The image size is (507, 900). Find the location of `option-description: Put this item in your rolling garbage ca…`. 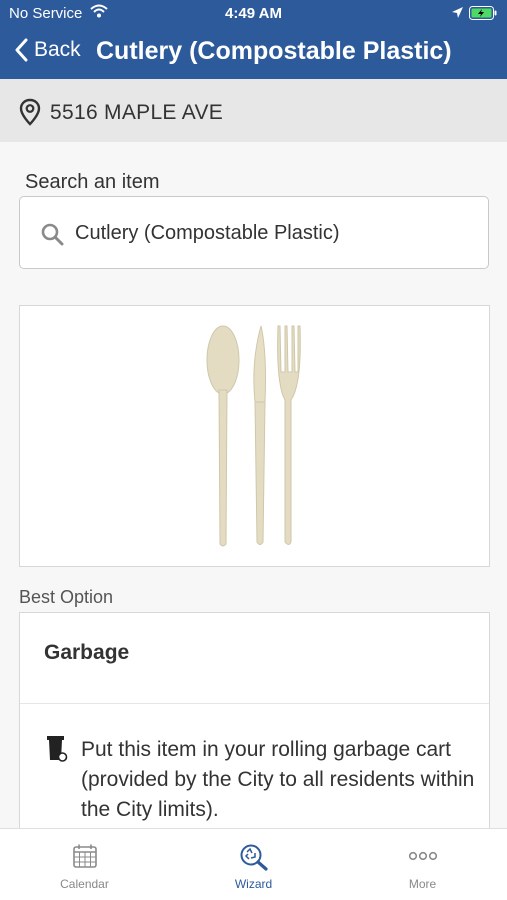

option-description: Put this item in your rolling garbage ca… is located at coordinates (278, 779).